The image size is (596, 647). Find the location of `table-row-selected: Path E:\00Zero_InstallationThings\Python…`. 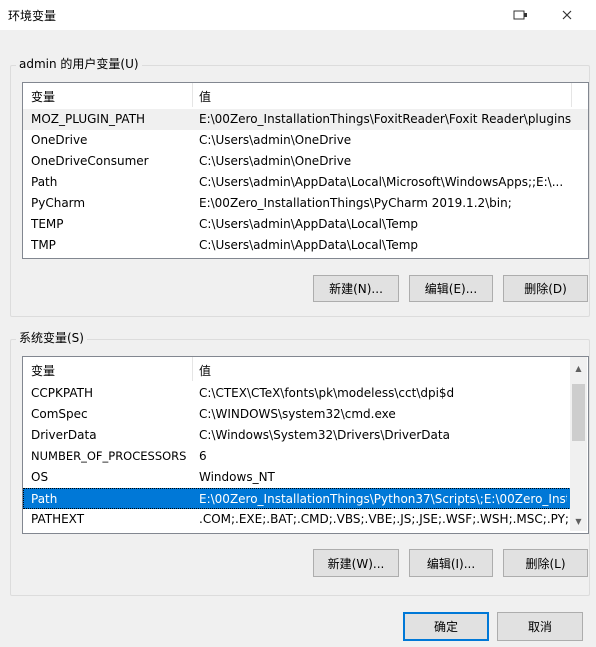

table-row-selected: Path E:\00Zero_InstallationThings\Python… is located at coordinates (297, 498).